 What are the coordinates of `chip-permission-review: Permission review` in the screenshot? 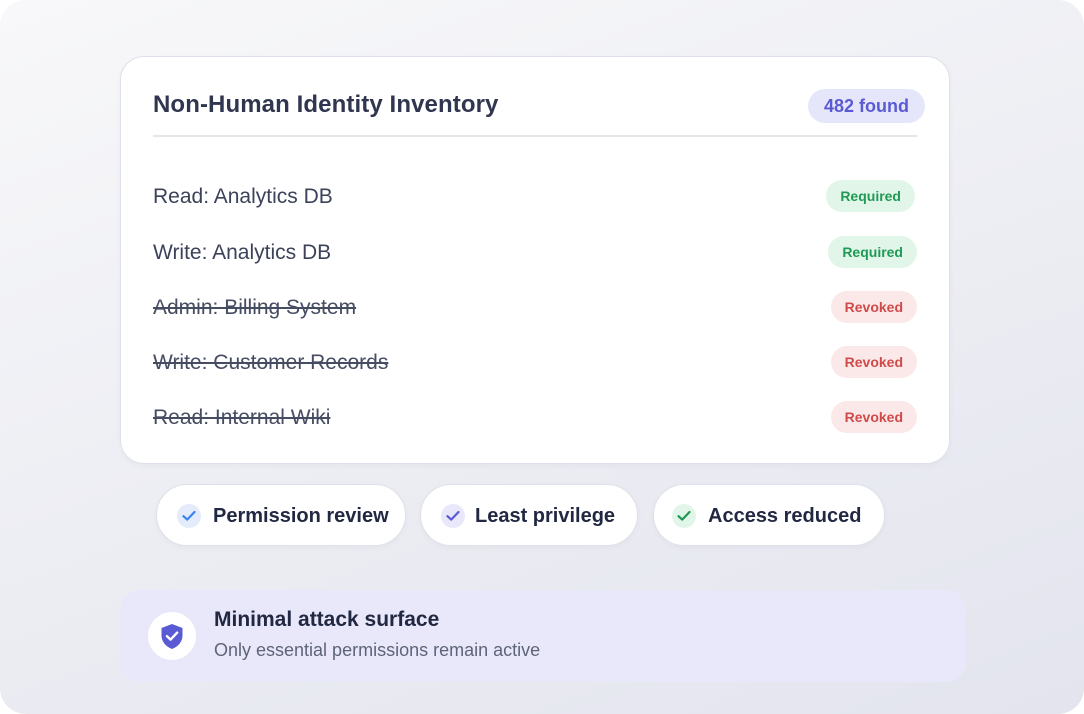 It's located at (281, 515).